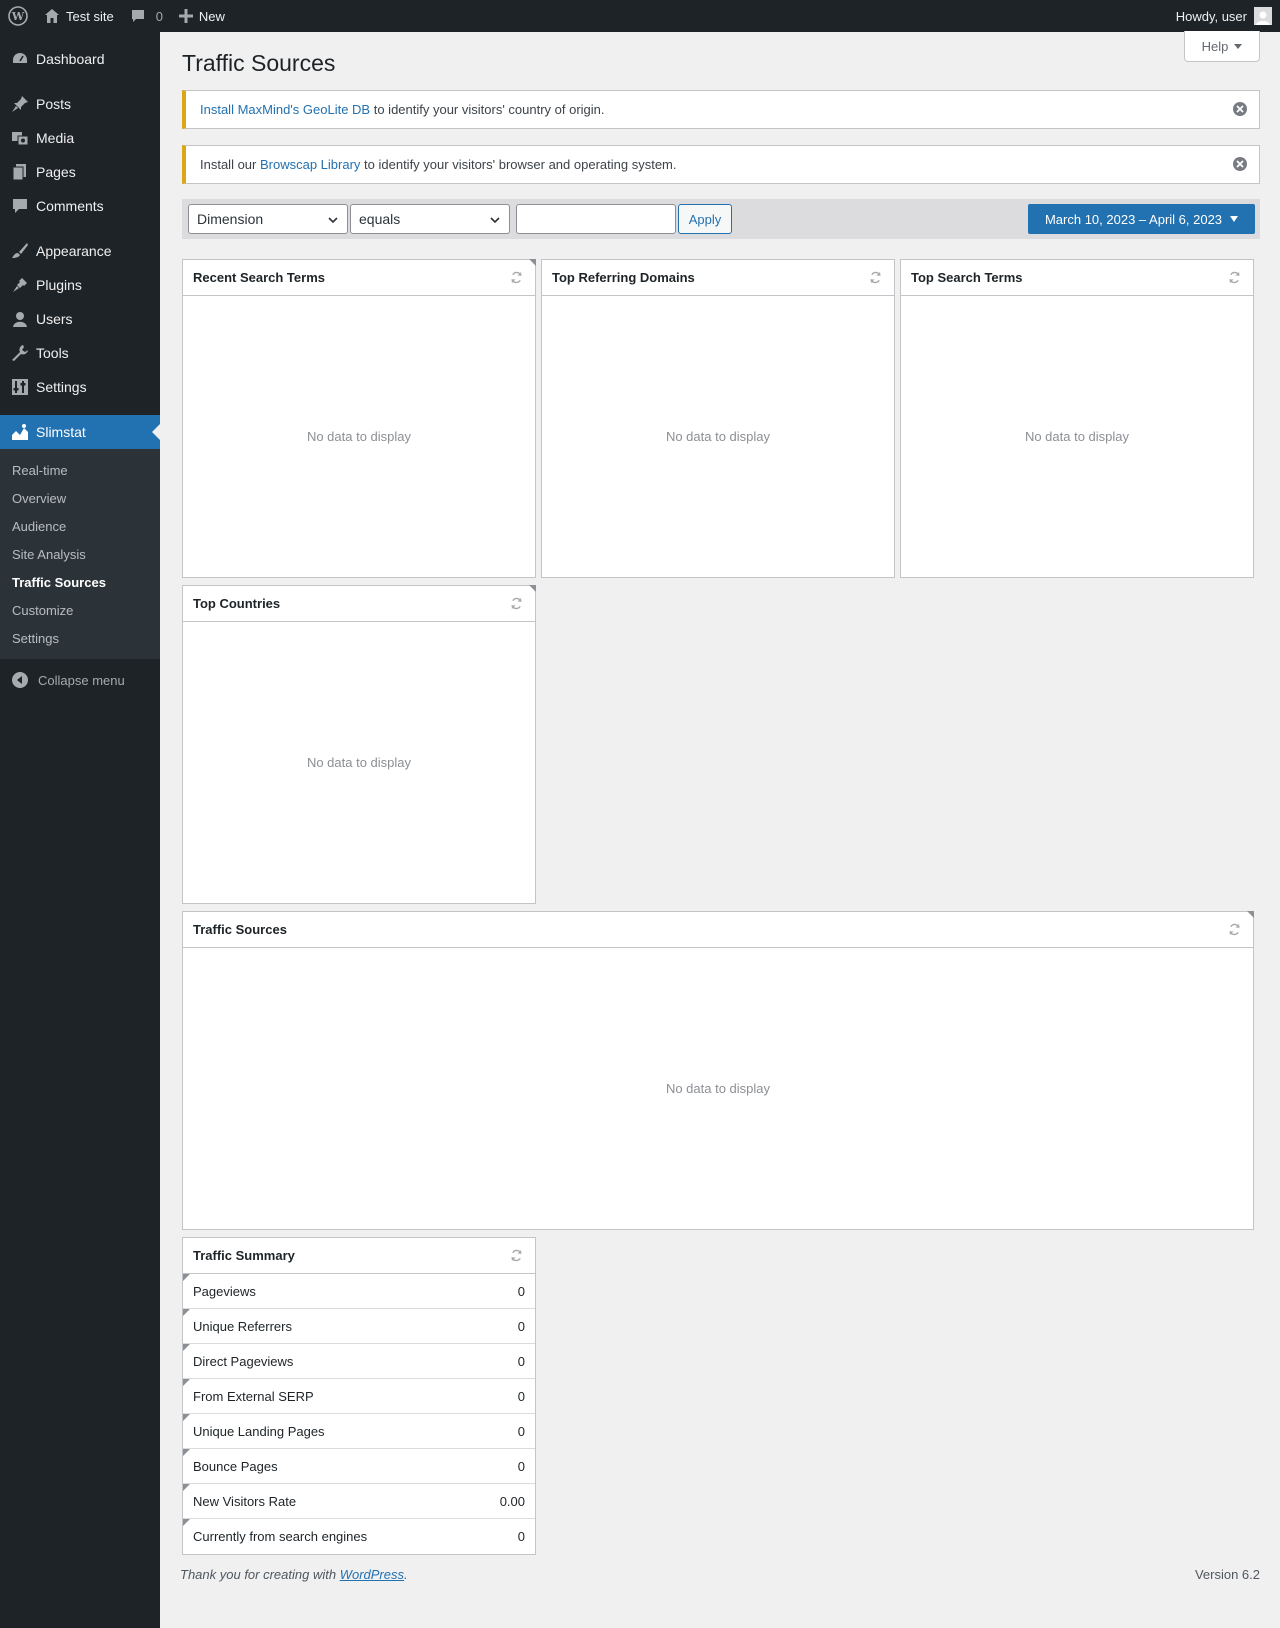  I want to click on help-button: Help, so click(1222, 46).